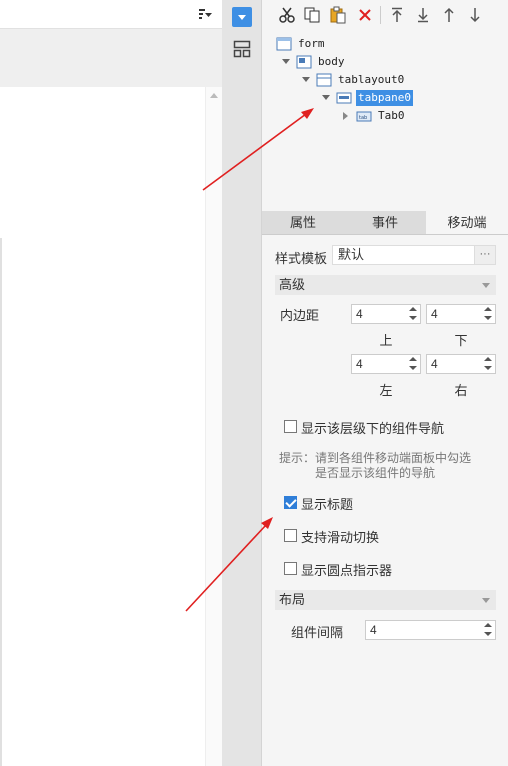 The height and width of the screenshot is (766, 508). What do you see at coordinates (290, 568) in the screenshot?
I see `dot-indicator-checkbox` at bounding box center [290, 568].